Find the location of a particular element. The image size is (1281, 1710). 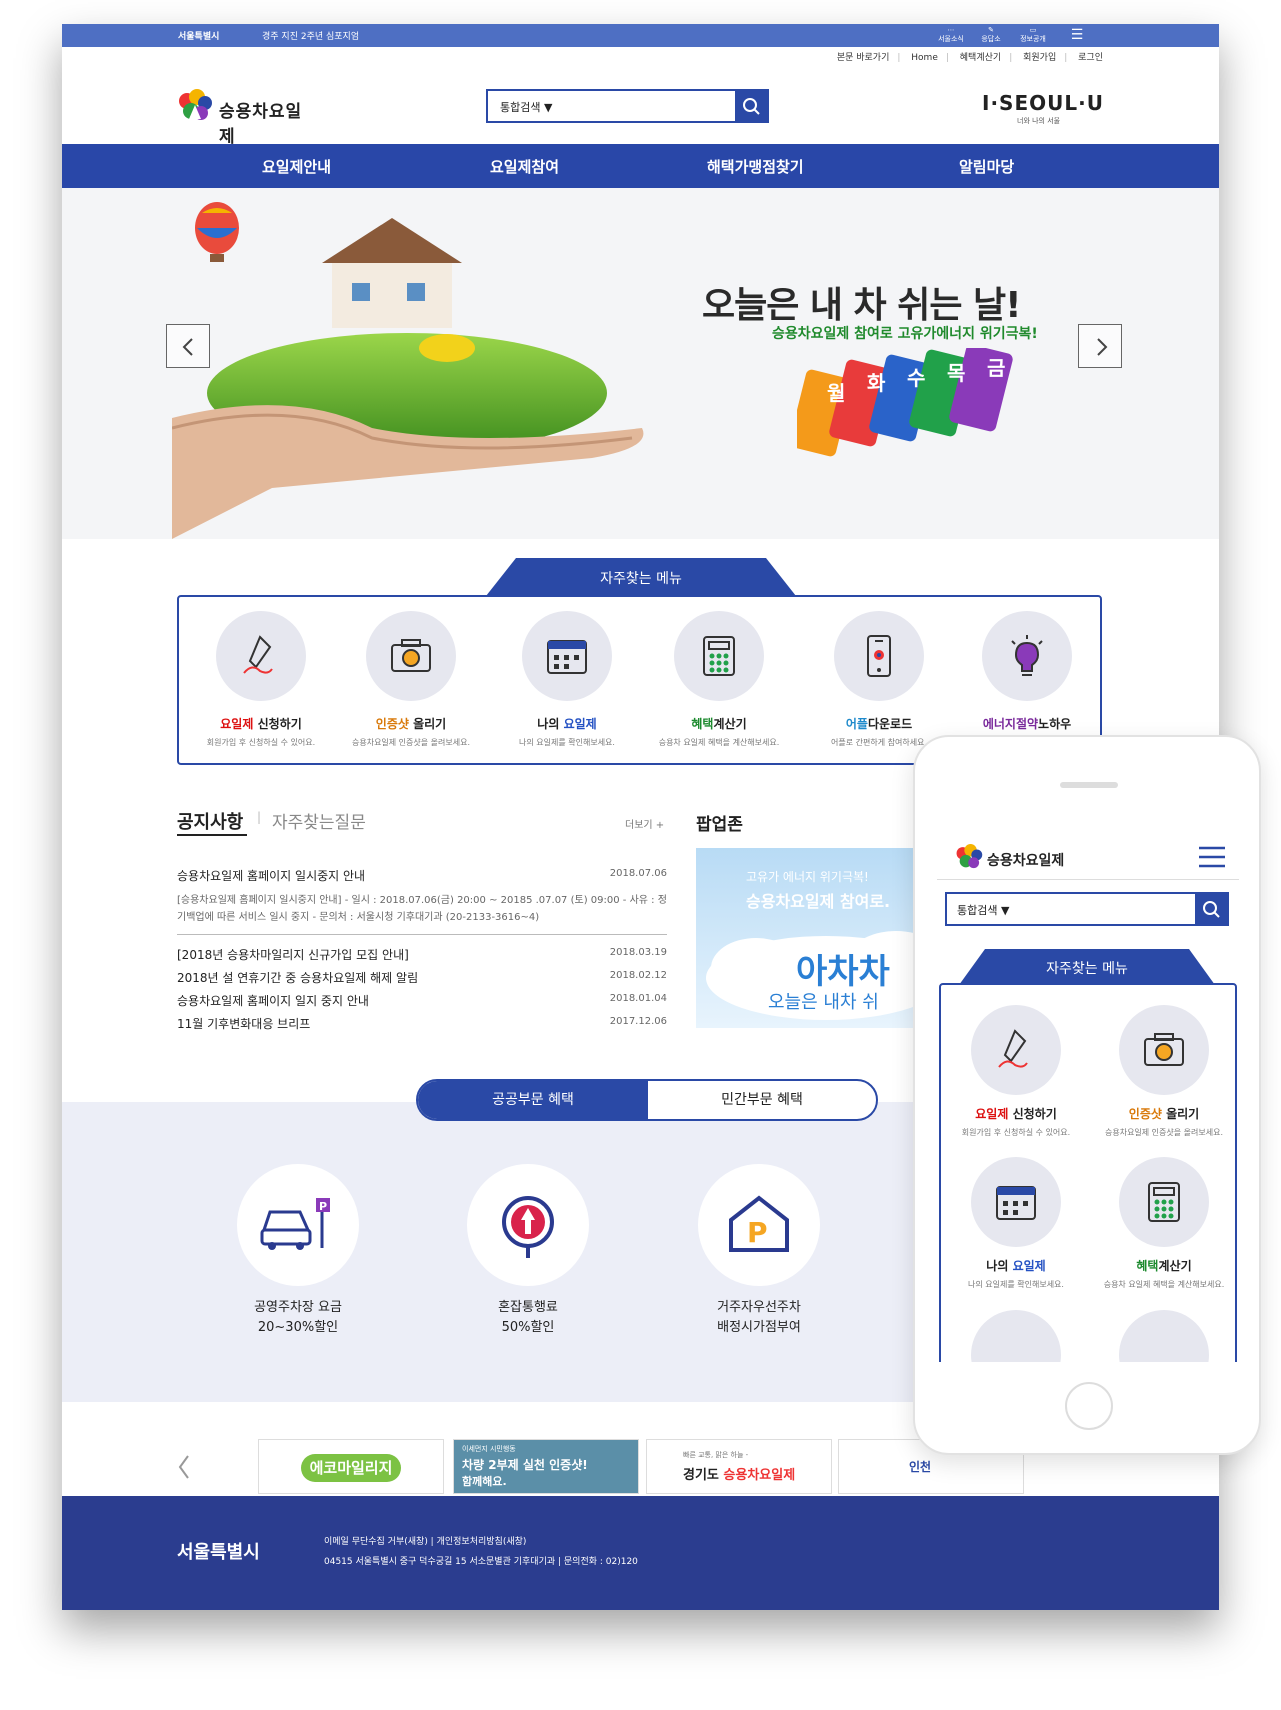

notice-divider is located at coordinates (422, 934).